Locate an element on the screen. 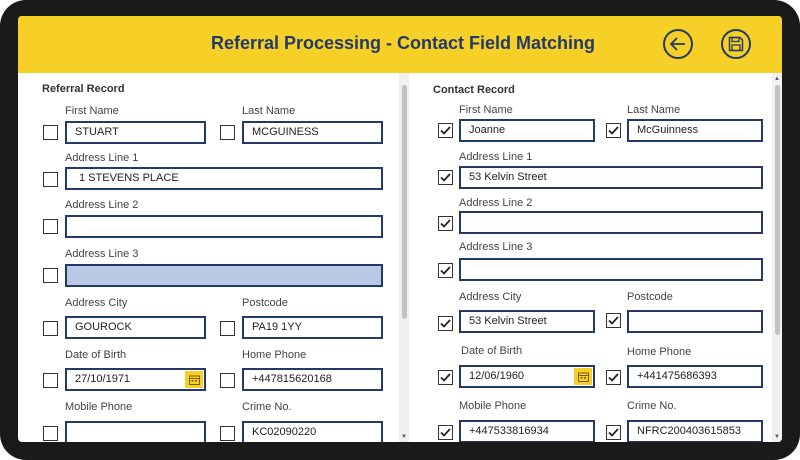  contact-scrollbar: ▲ ▼ is located at coordinates (777, 257).